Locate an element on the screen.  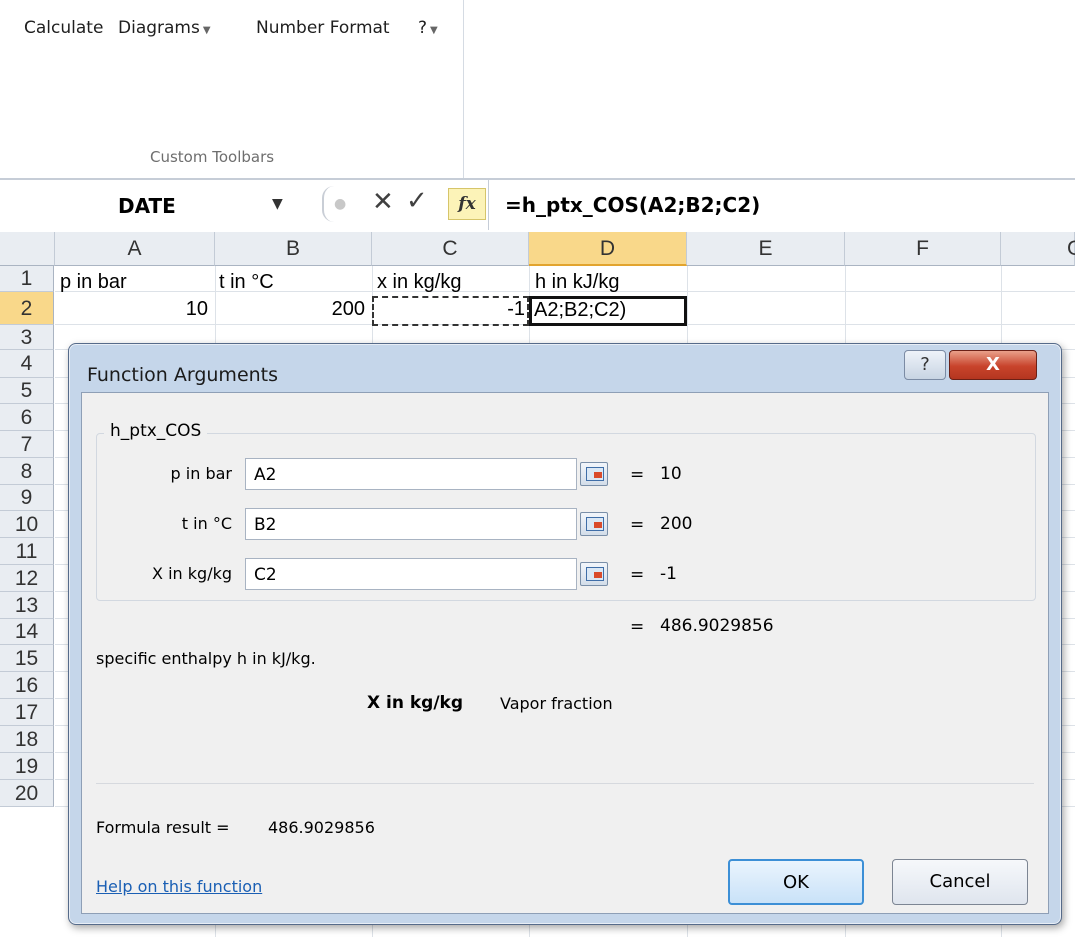
name-box-value: DATE is located at coordinates (147, 206).